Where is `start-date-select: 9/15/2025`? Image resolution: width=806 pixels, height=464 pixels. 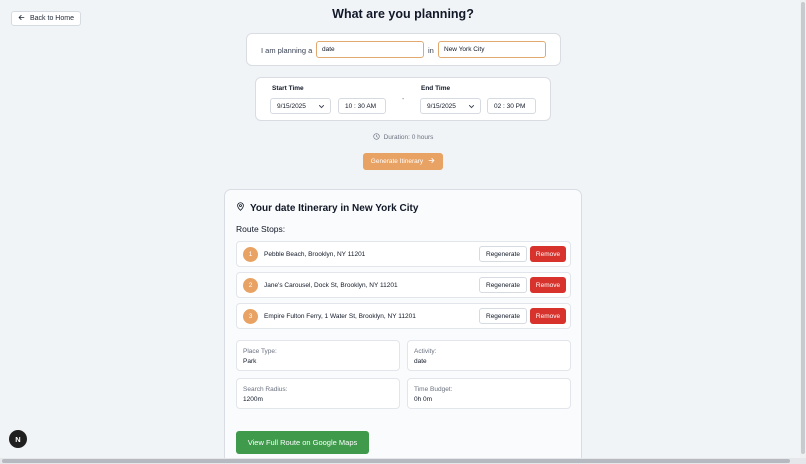
start-date-select: 9/15/2025 is located at coordinates (300, 106).